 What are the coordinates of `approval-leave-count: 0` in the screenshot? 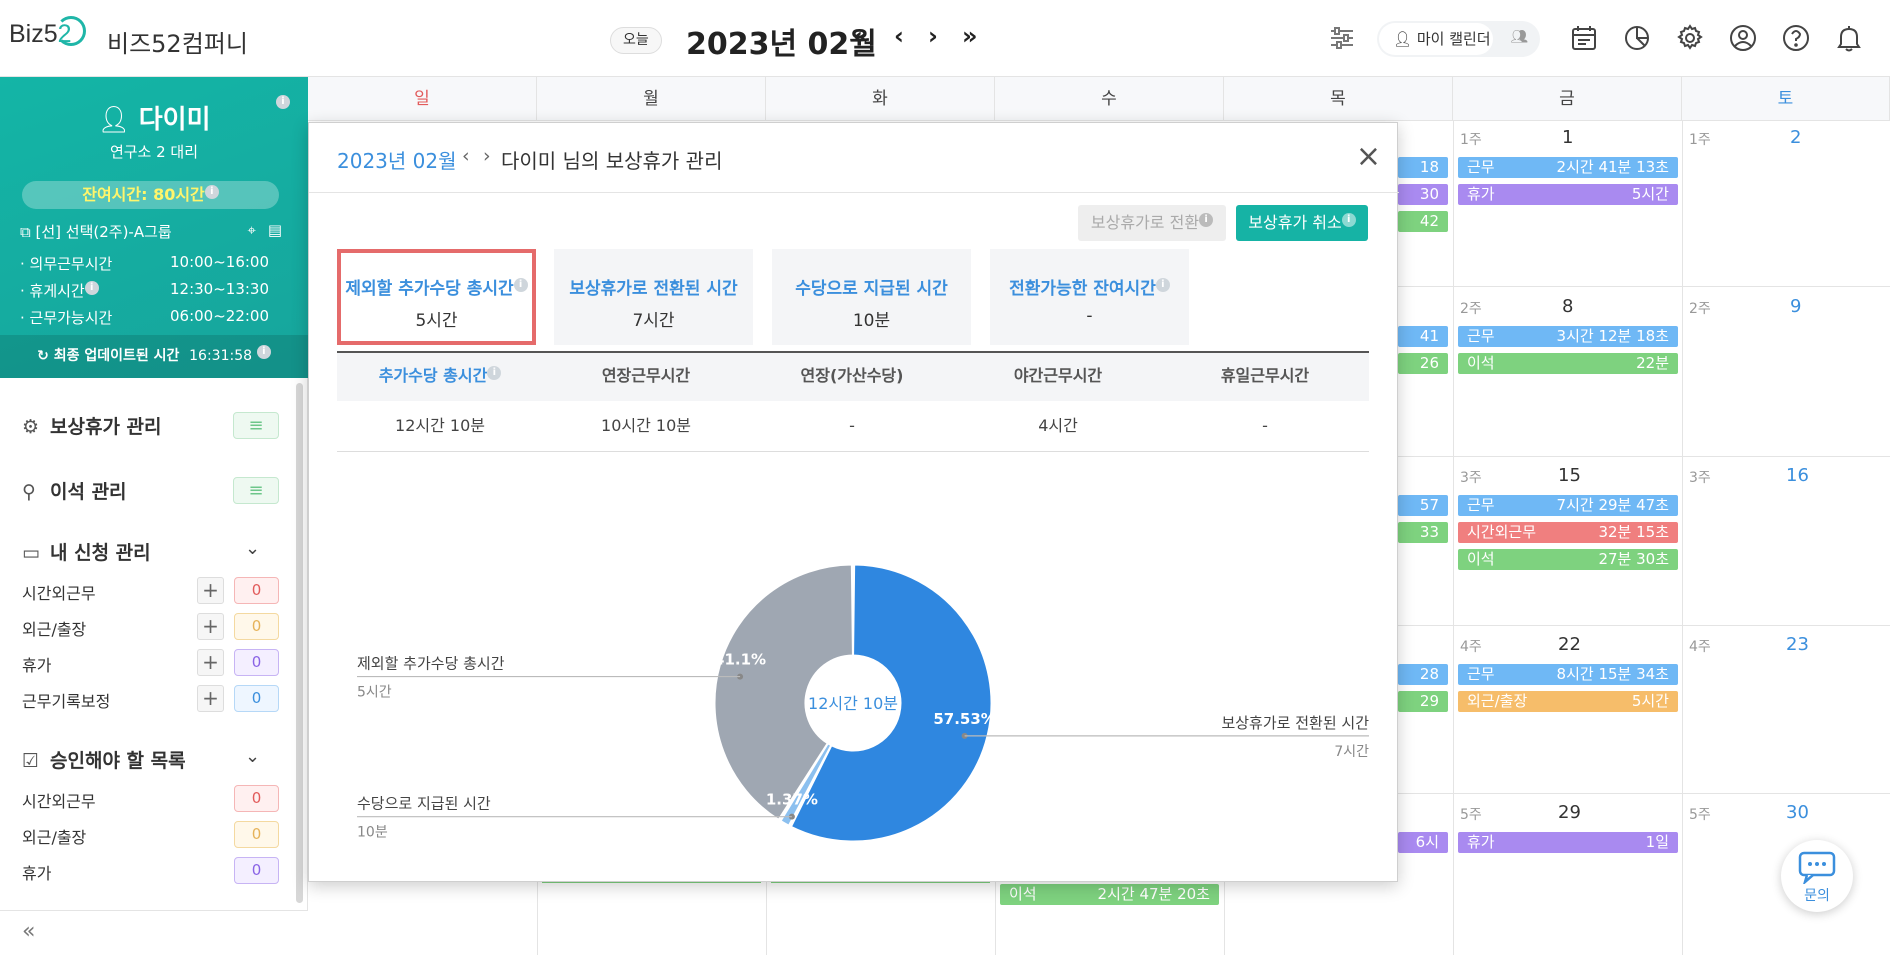 It's located at (256, 870).